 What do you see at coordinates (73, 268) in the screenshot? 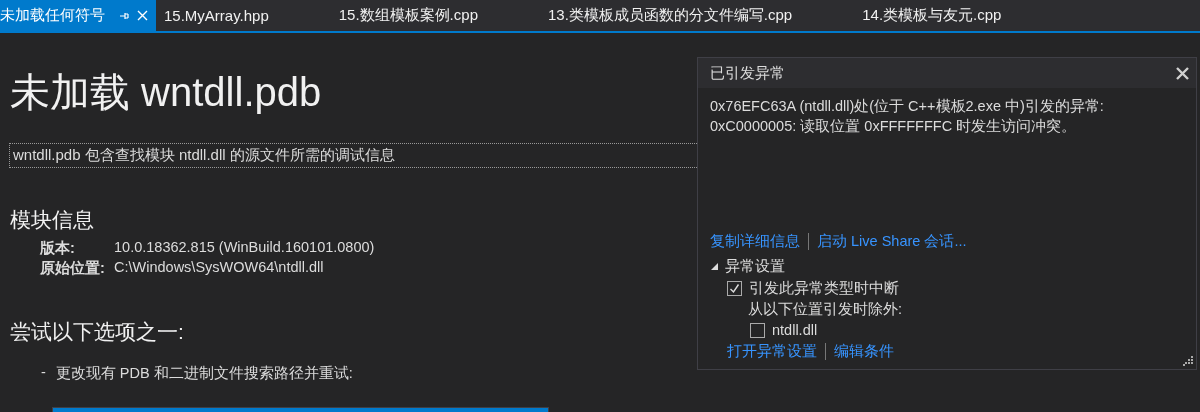
I see `info-label: 原始位置:` at bounding box center [73, 268].